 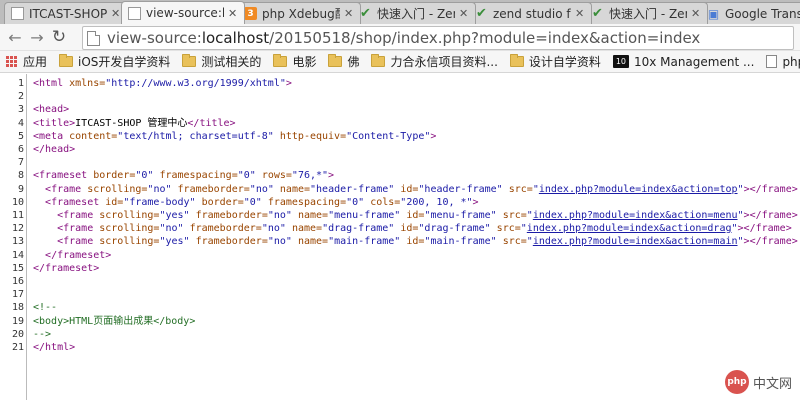 I want to click on tab-title: 快速入门 - Zen, so click(x=416, y=14).